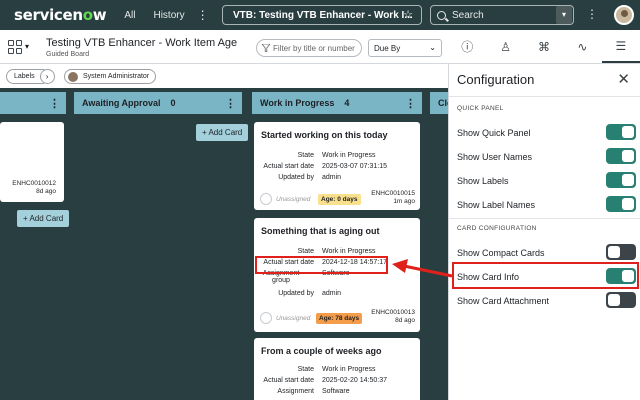 The height and width of the screenshot is (400, 640). What do you see at coordinates (422, 268) in the screenshot?
I see `annotation-arrow` at bounding box center [422, 268].